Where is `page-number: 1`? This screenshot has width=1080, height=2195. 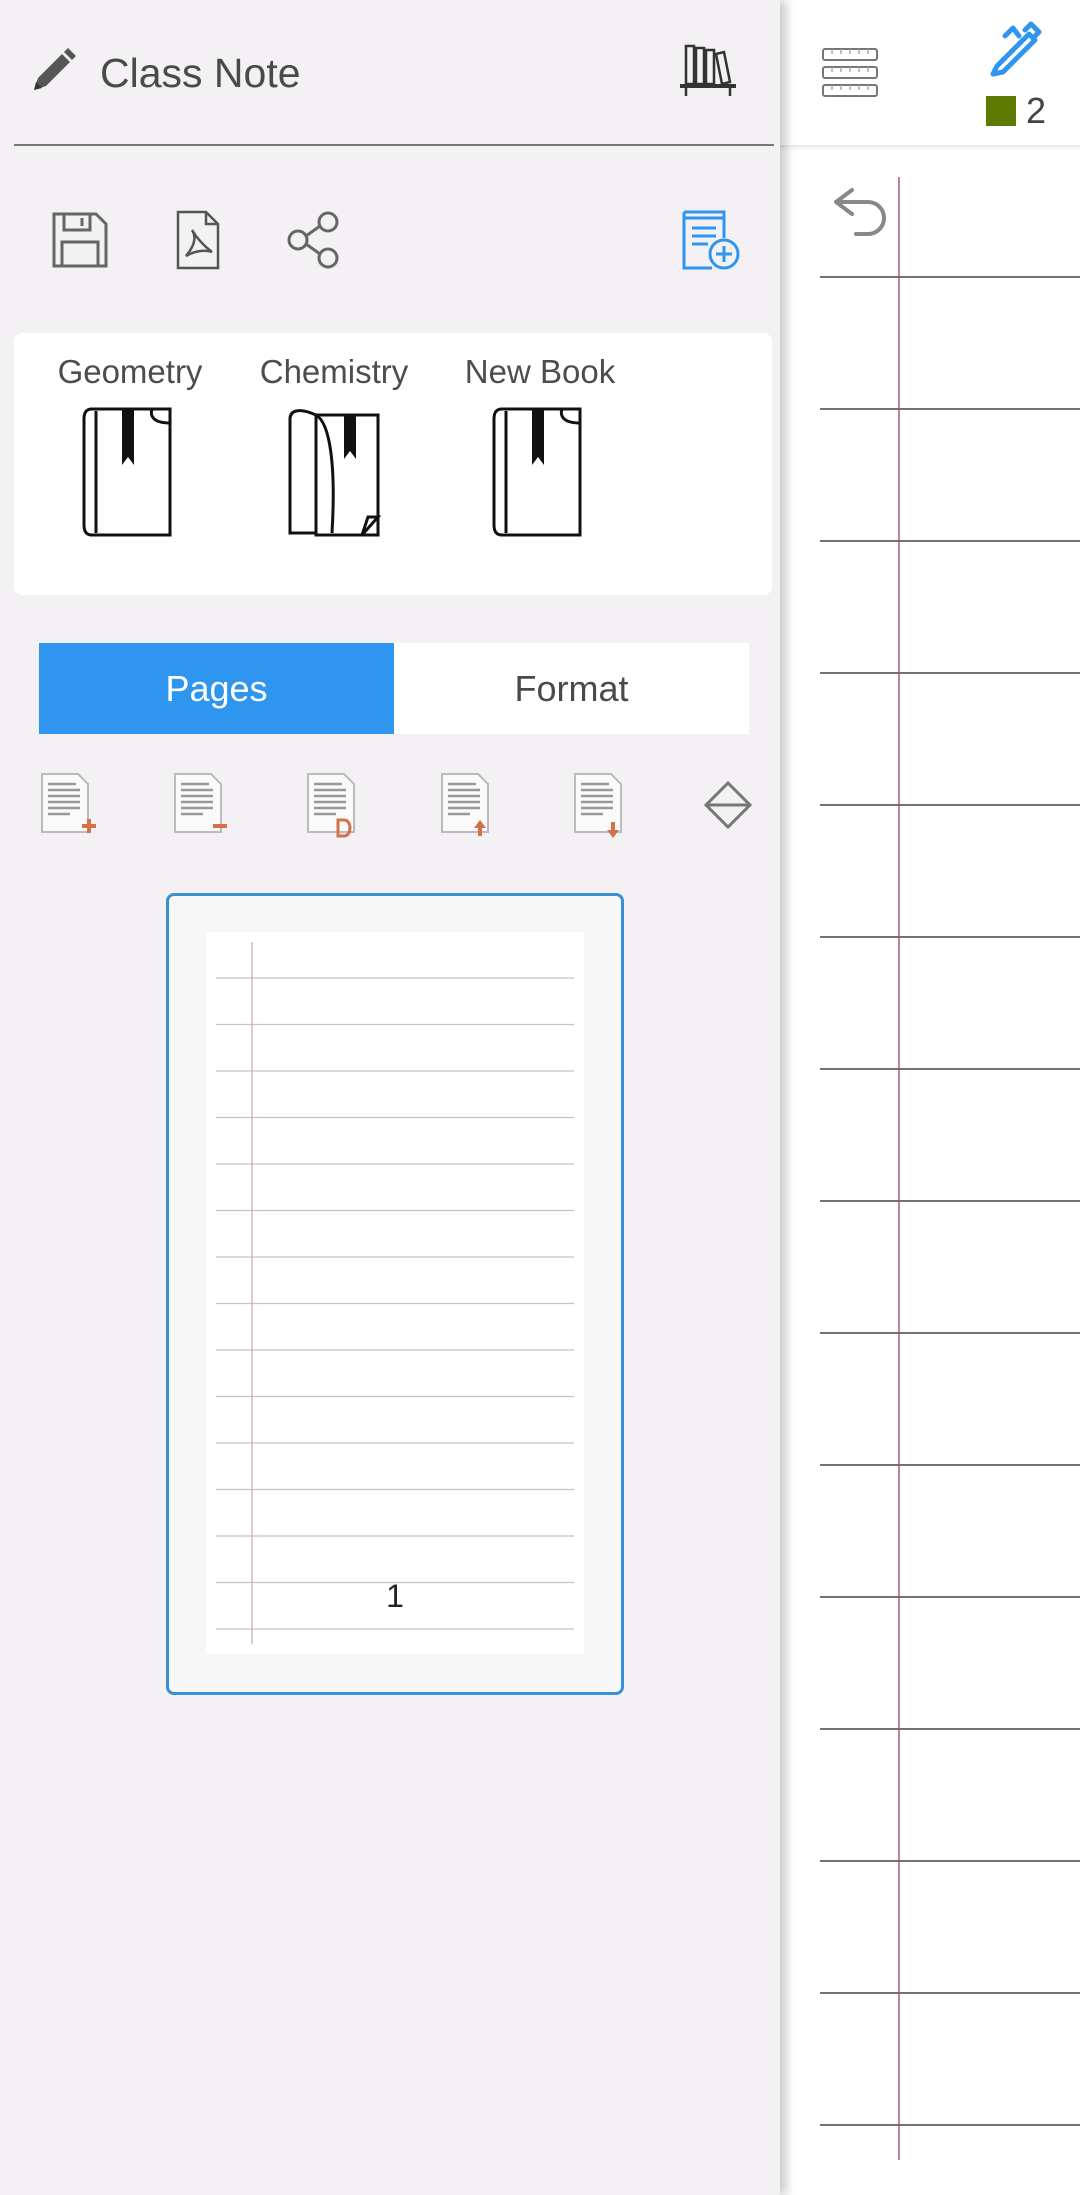
page-number: 1 is located at coordinates (395, 1596).